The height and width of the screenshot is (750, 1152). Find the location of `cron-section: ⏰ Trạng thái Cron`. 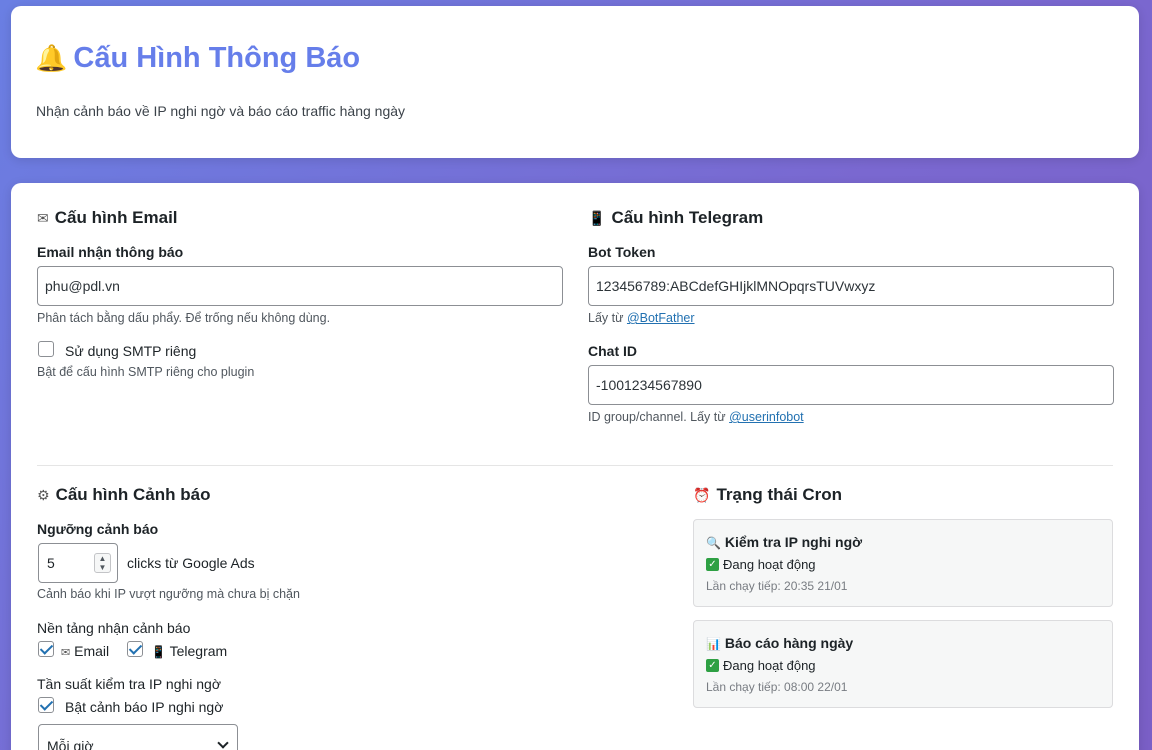

cron-section: ⏰ Trạng thái Cron is located at coordinates (767, 495).